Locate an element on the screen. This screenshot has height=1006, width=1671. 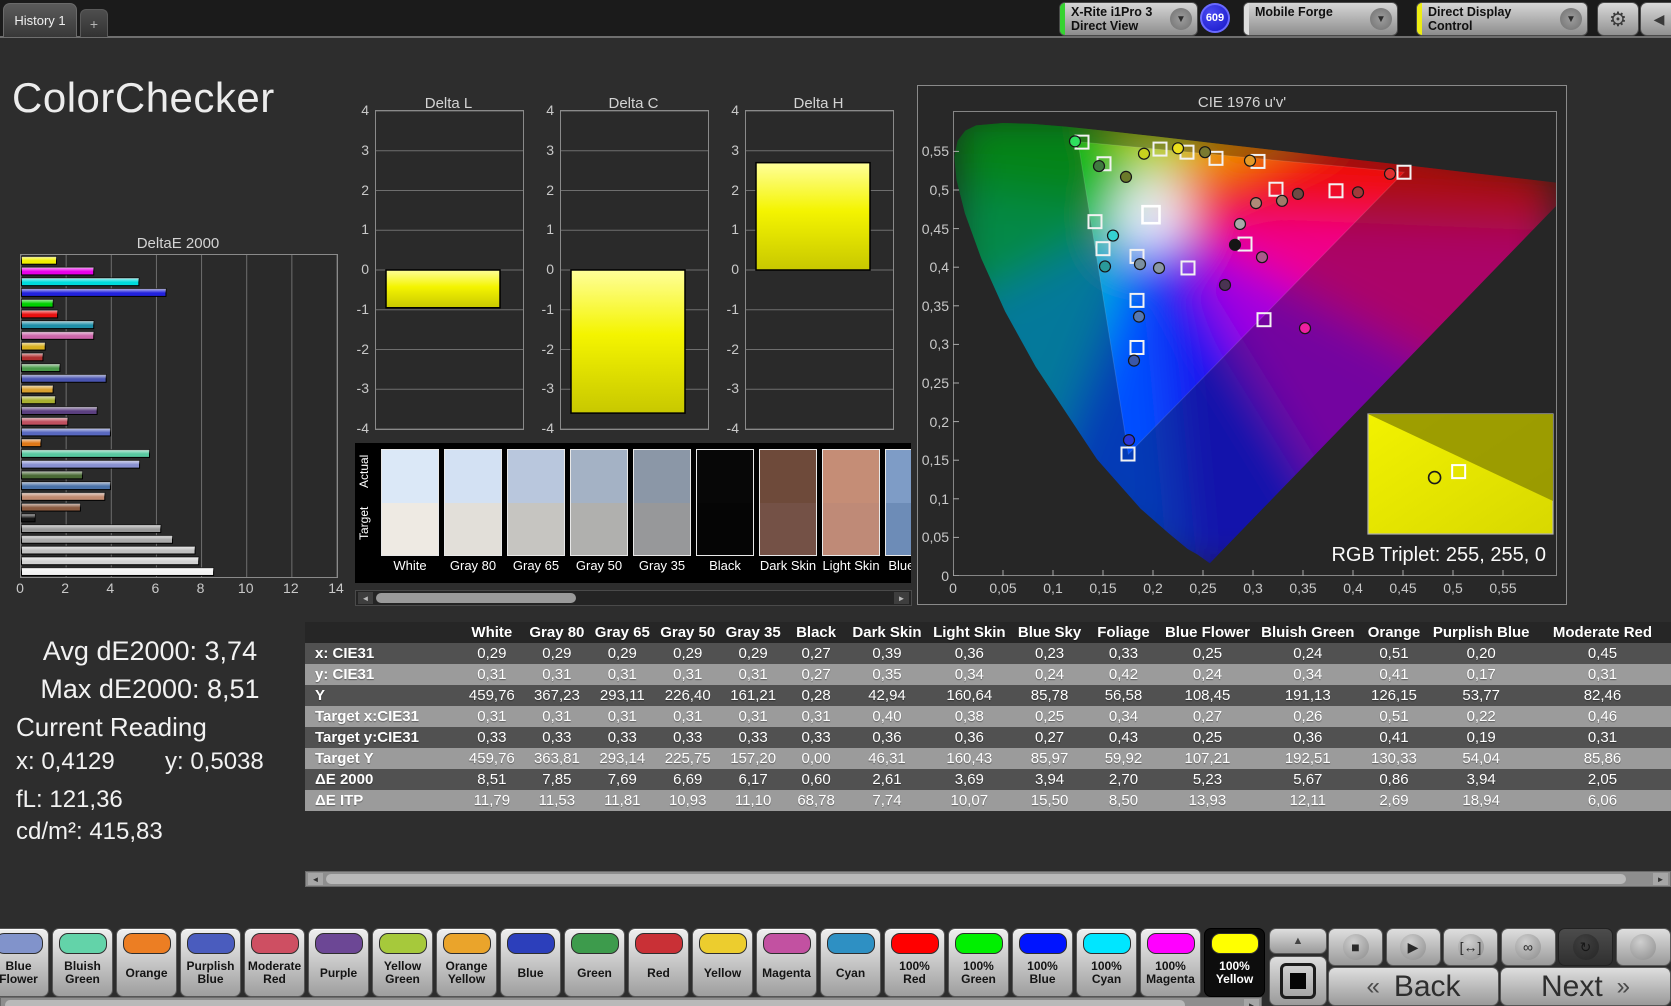
pattern-button-cyan: Cyan is located at coordinates (850, 962).